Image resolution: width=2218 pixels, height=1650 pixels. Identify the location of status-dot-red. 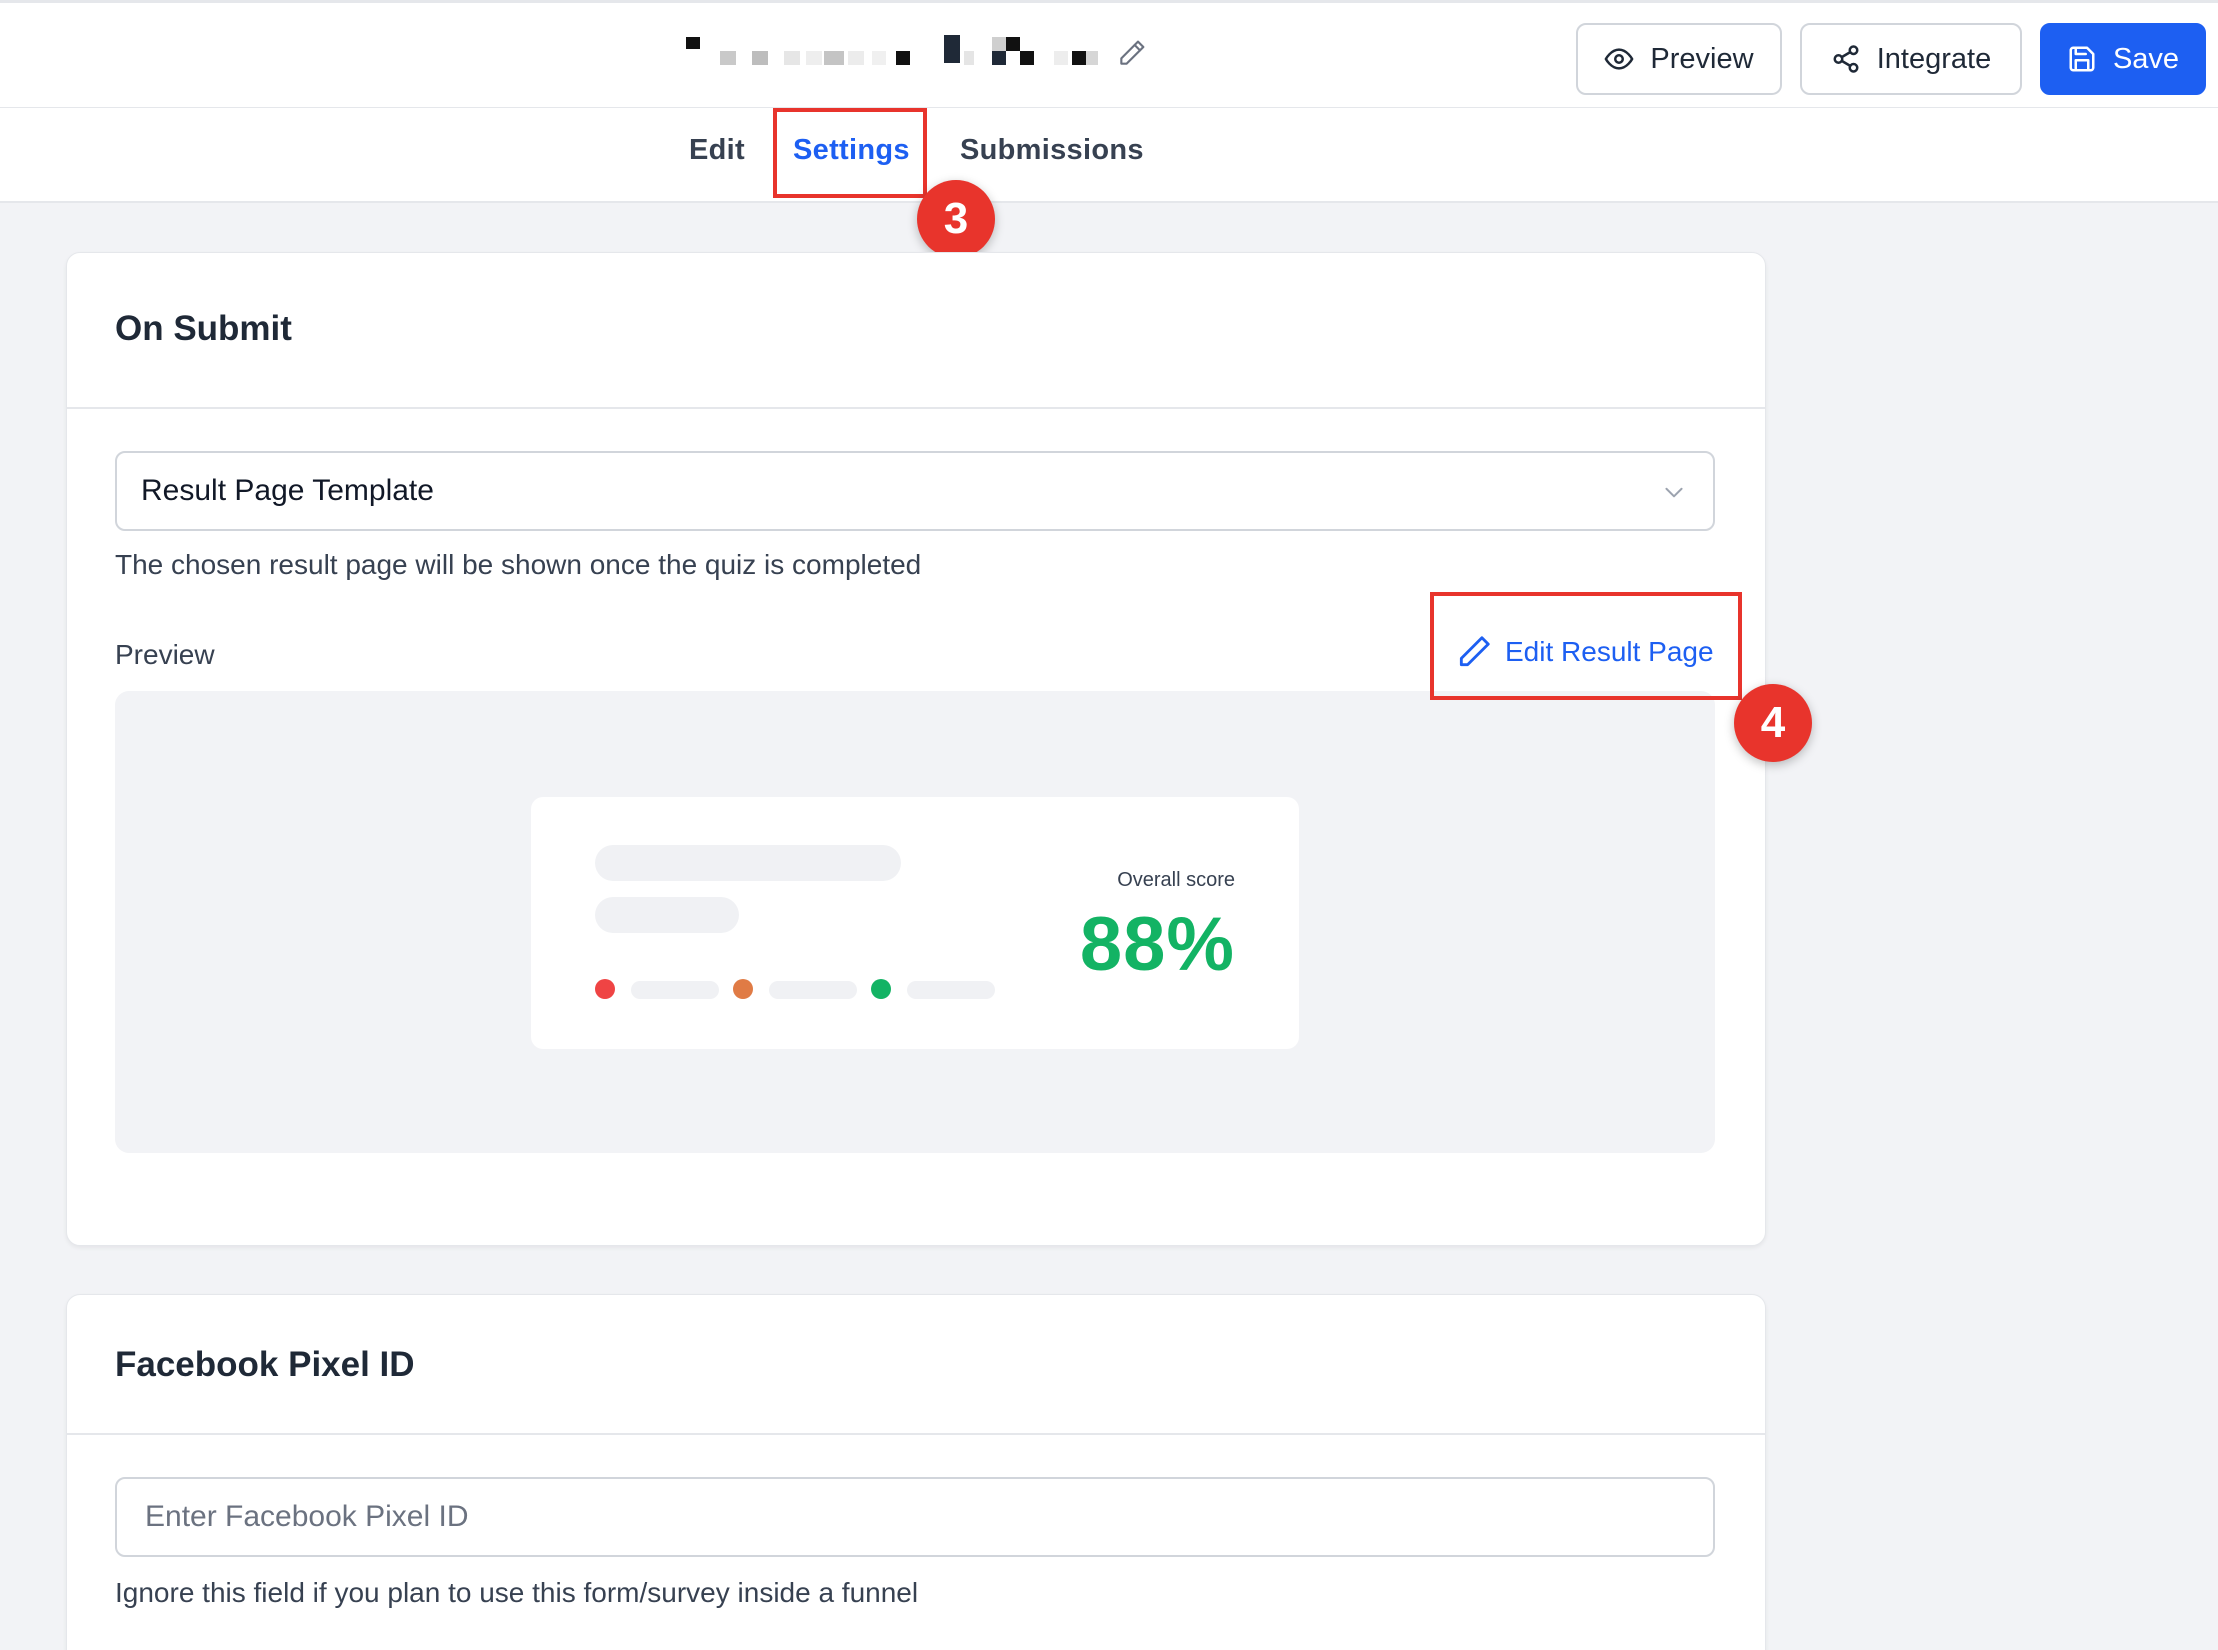
(605, 989).